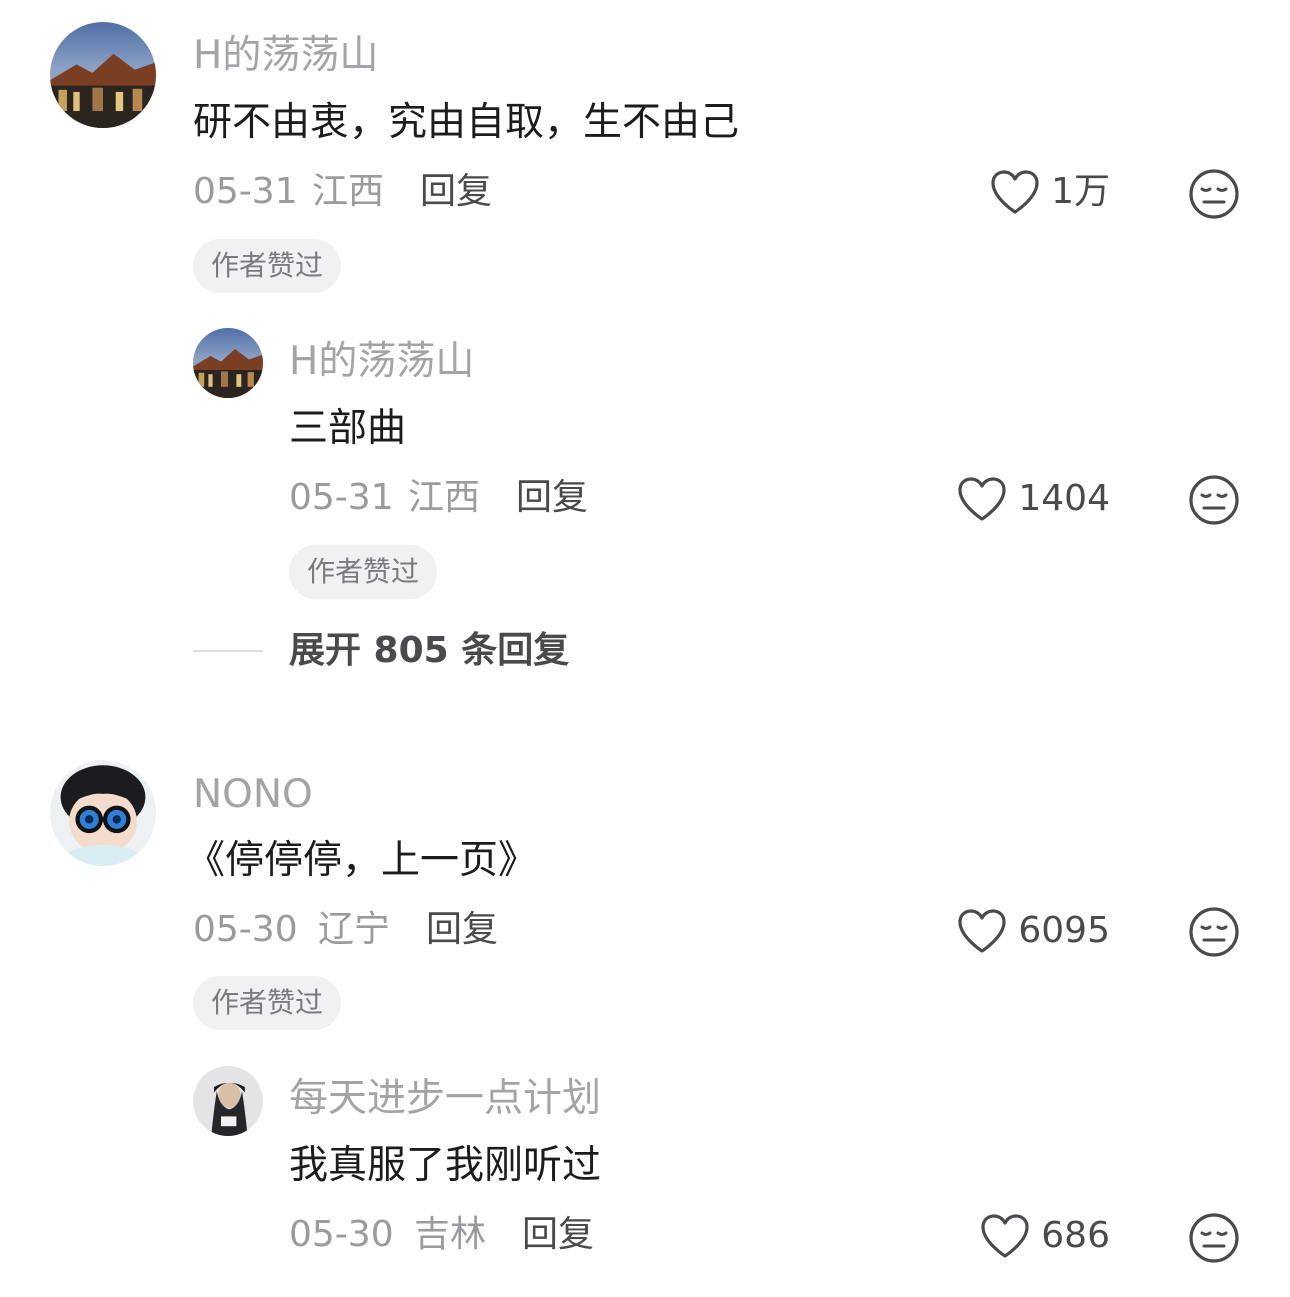 This screenshot has width=1290, height=1297. Describe the element at coordinates (445, 1098) in the screenshot. I see `reply-username: 每天进步一点计划` at that location.